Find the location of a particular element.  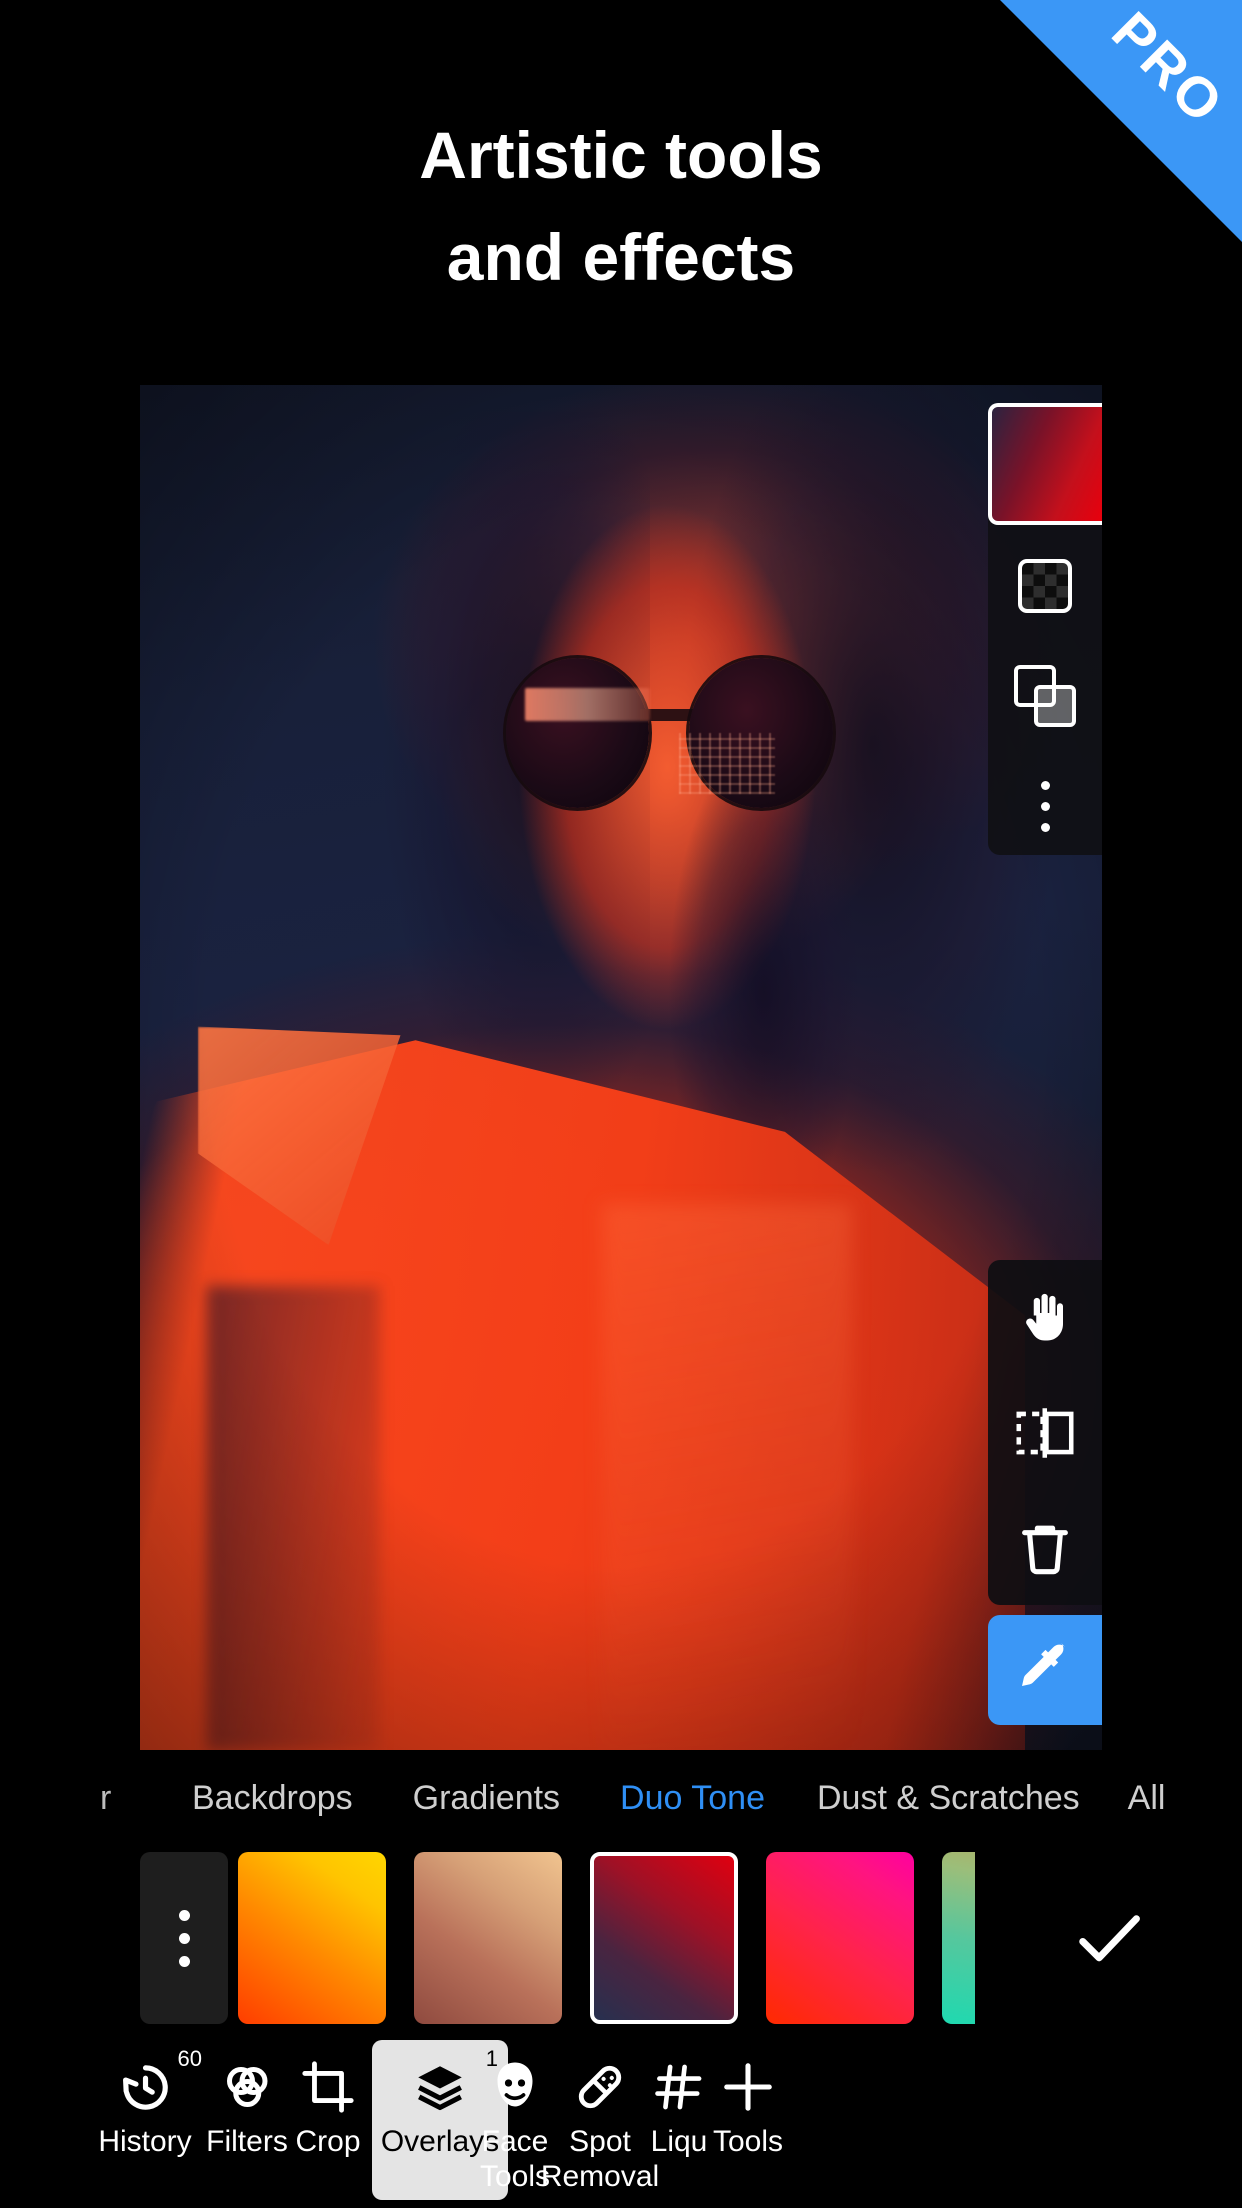

blend-mode-button is located at coordinates (1045, 696).